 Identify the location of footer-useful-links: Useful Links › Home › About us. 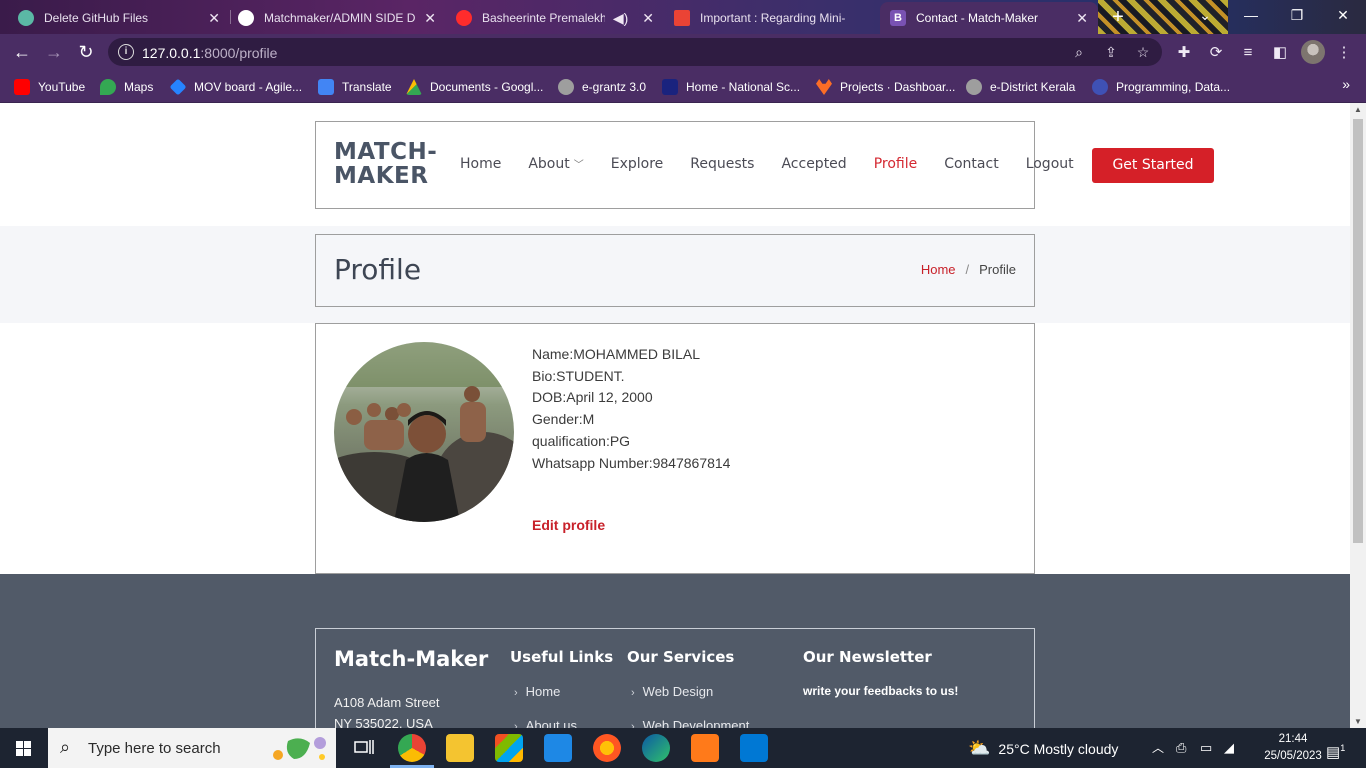
(561, 688).